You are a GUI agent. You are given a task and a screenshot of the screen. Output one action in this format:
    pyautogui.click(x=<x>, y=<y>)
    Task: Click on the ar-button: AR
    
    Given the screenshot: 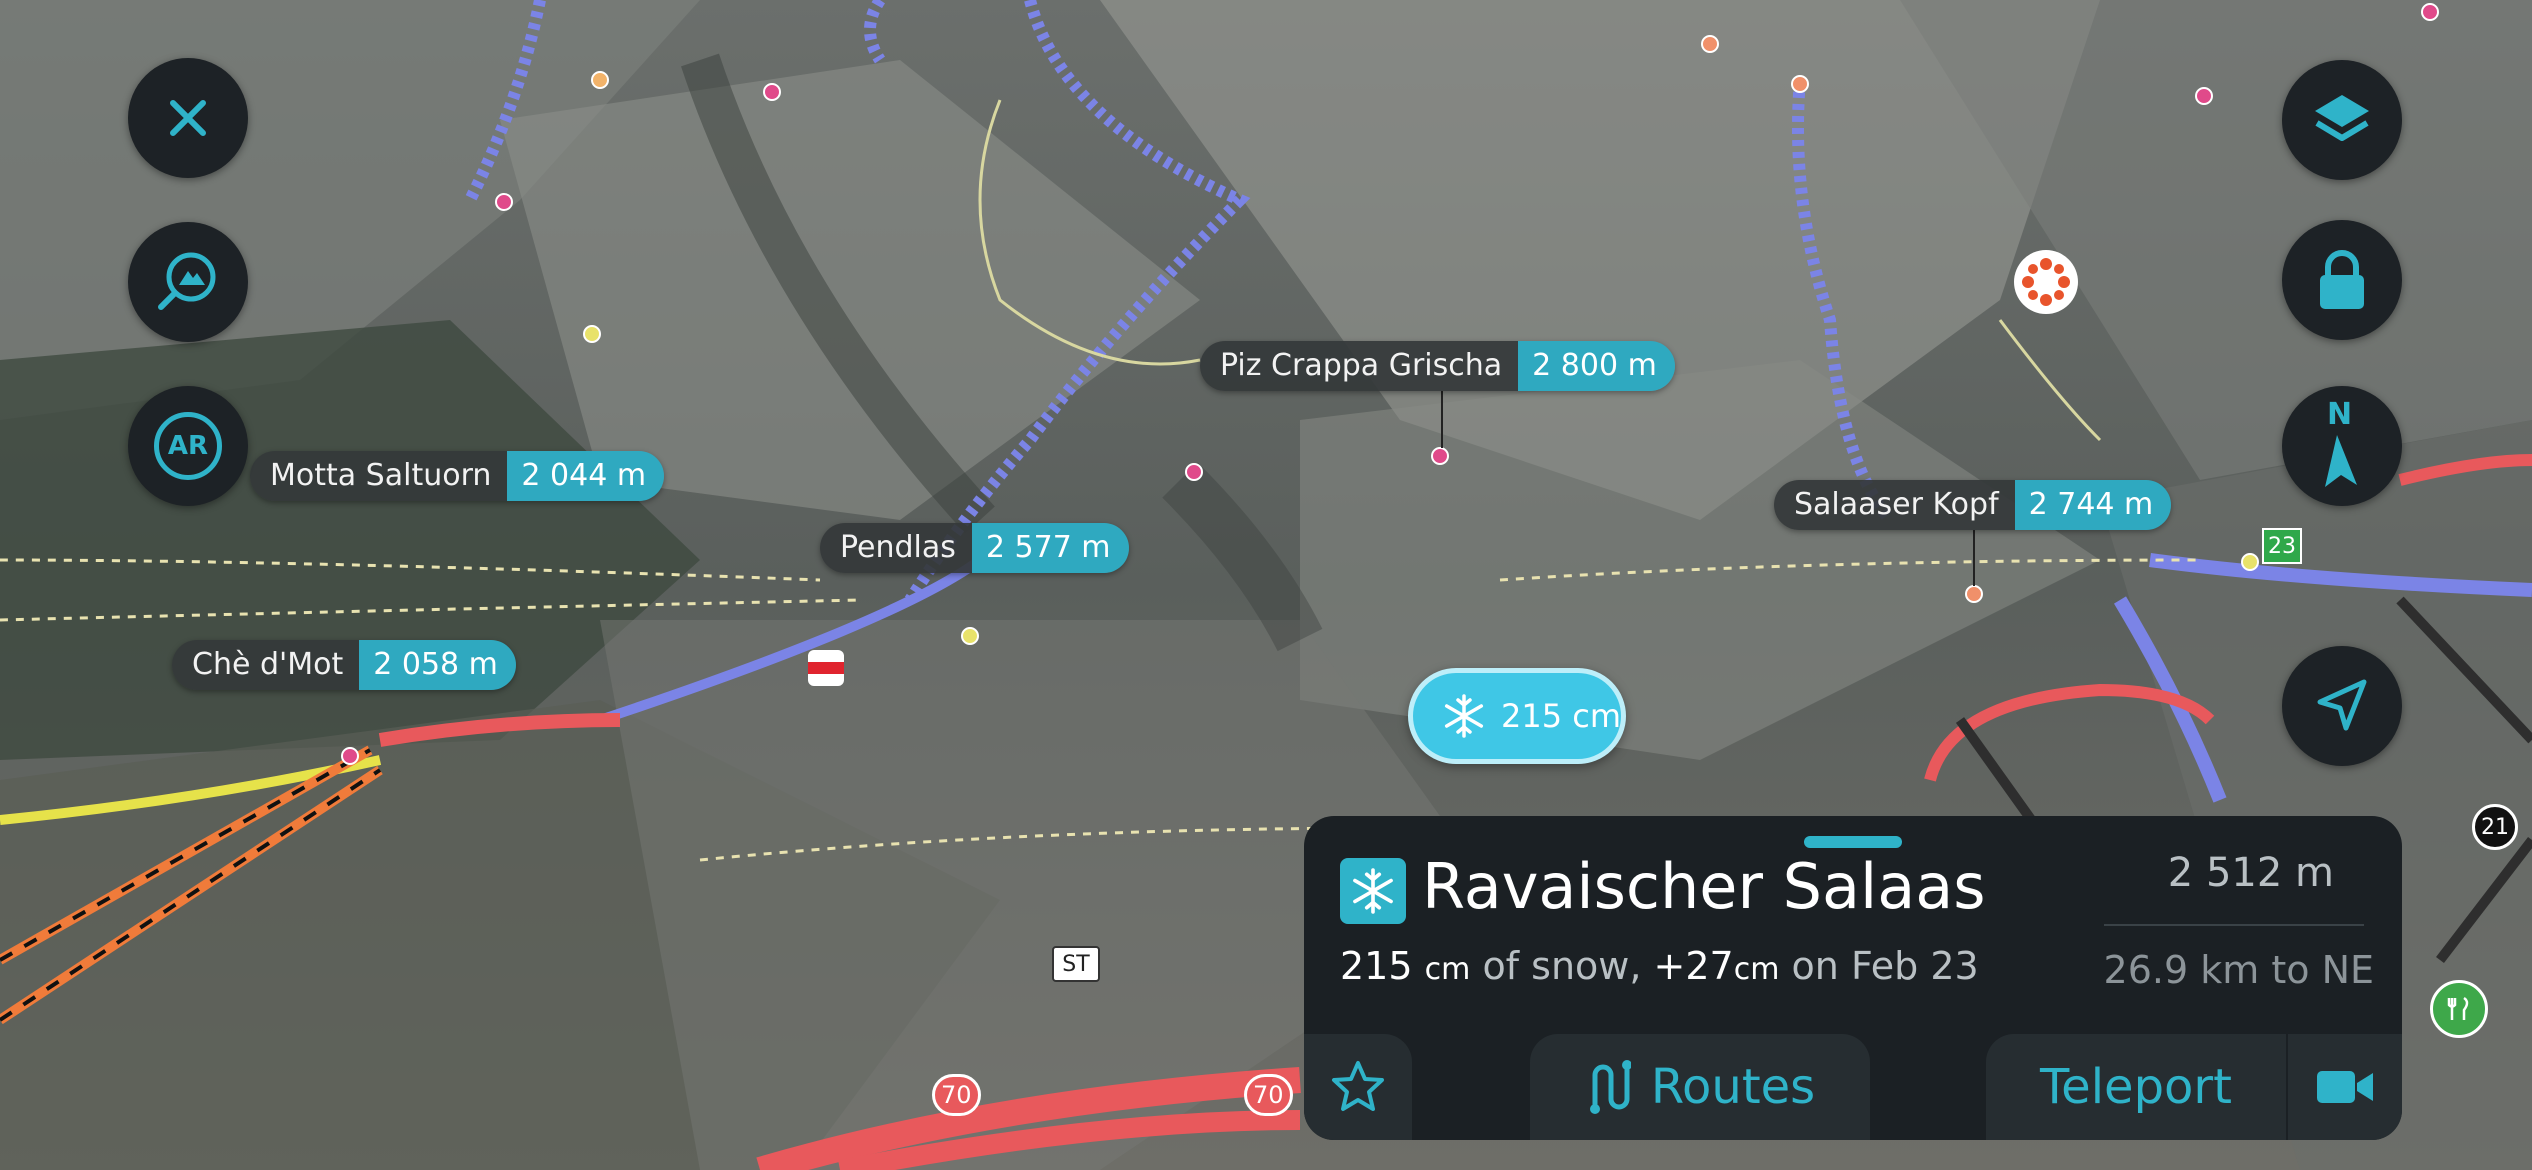 What is the action you would take?
    pyautogui.click(x=188, y=446)
    